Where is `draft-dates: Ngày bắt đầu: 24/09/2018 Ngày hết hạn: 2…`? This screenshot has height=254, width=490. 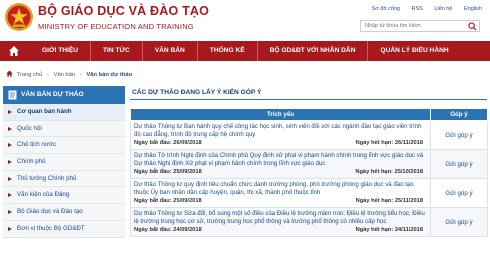
draft-dates: Ngày bắt đầu: 24/09/2018 Ngày hết hạn: 2… is located at coordinates (280, 230).